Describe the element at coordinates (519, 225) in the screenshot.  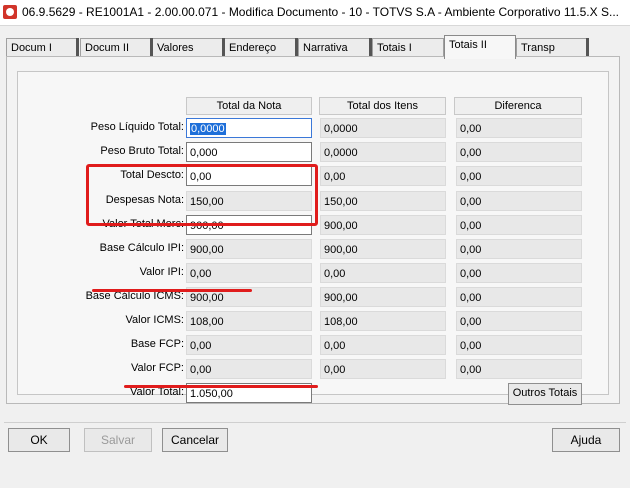
I see `valor-total-merc-dif-field: 0,00` at that location.